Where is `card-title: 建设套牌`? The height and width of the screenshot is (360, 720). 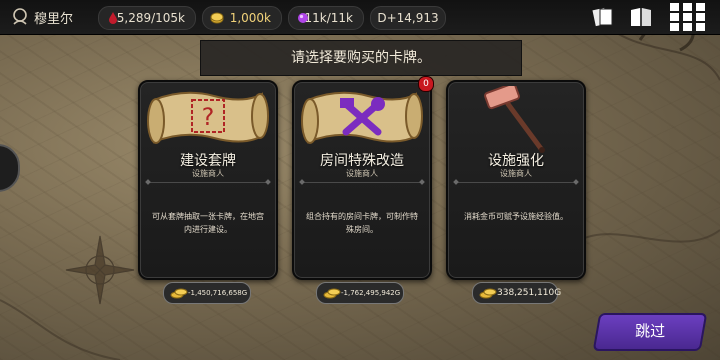
card-title: 建设套牌 is located at coordinates (208, 161).